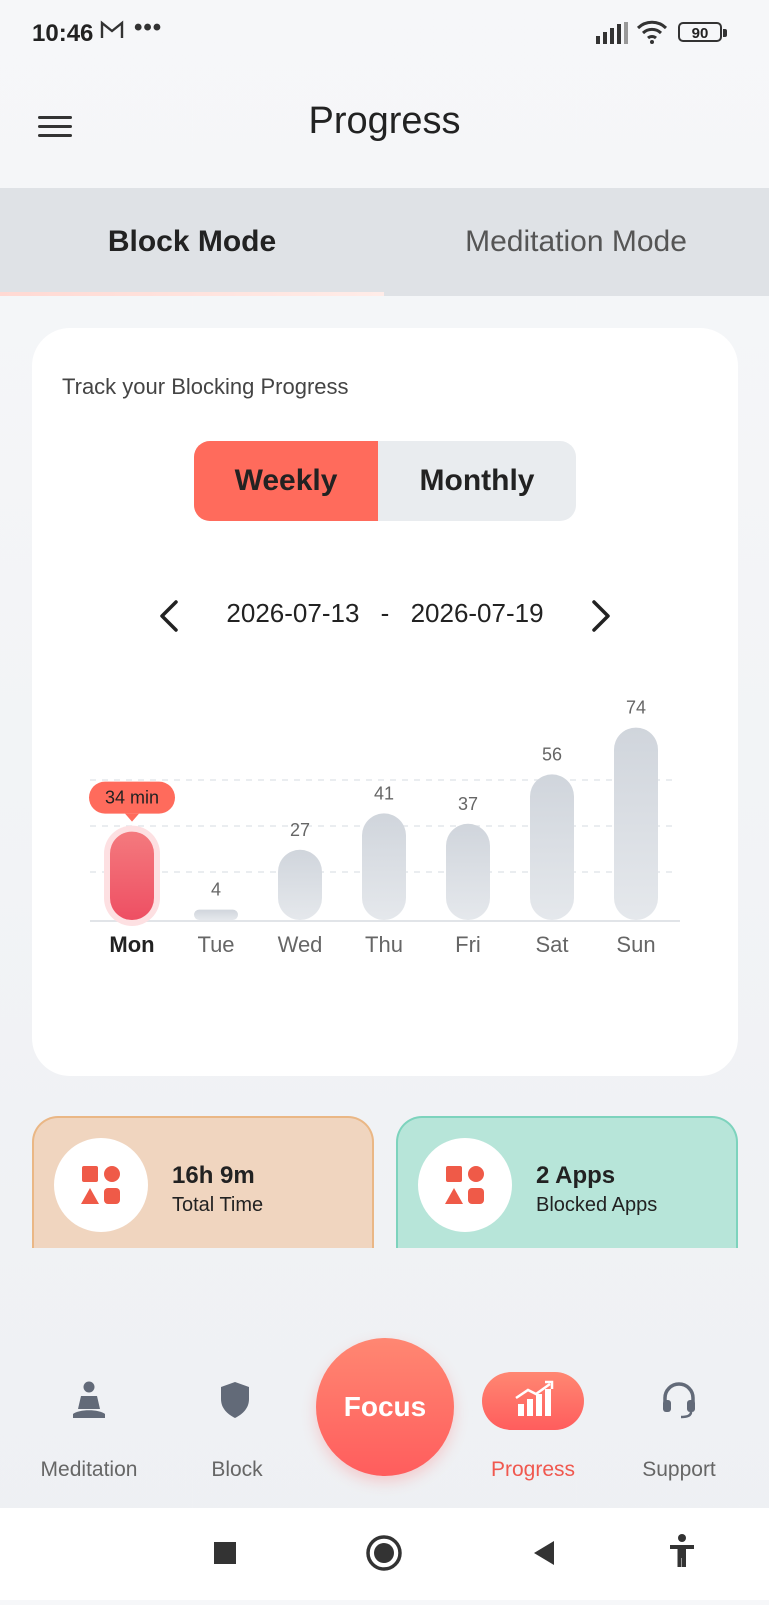 Image resolution: width=769 pixels, height=1605 pixels. What do you see at coordinates (534, 1398) in the screenshot?
I see `bar-chart-icon` at bounding box center [534, 1398].